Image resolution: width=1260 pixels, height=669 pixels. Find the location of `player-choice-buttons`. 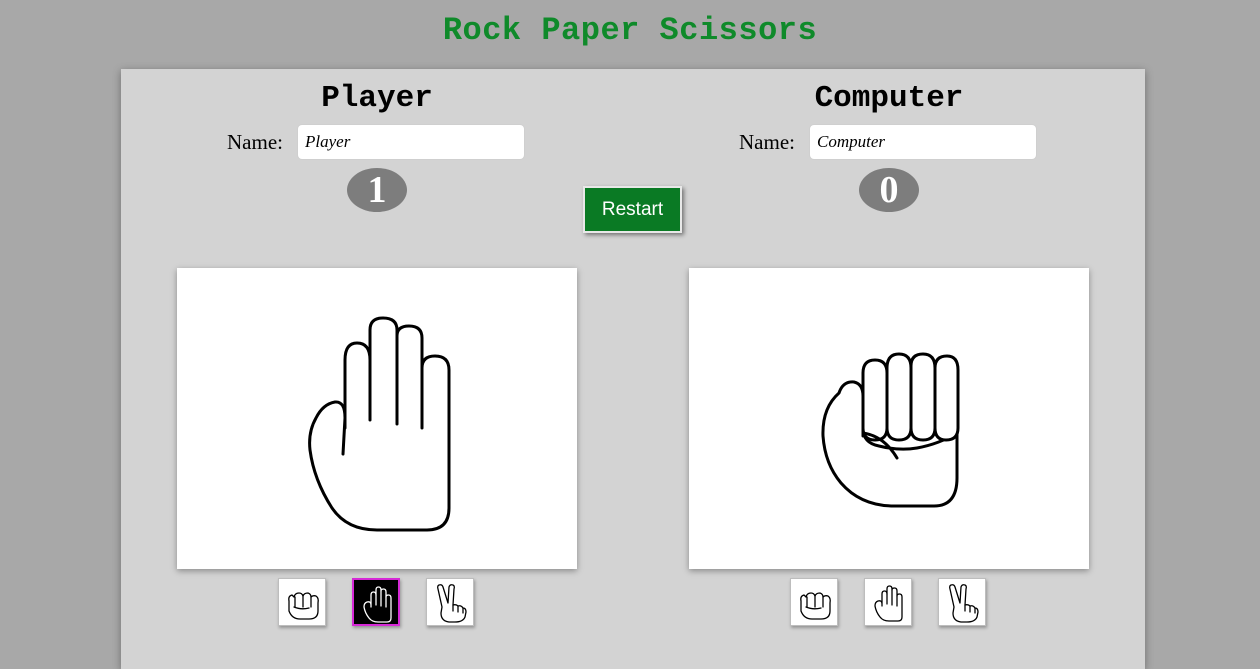

player-choice-buttons is located at coordinates (378, 604).